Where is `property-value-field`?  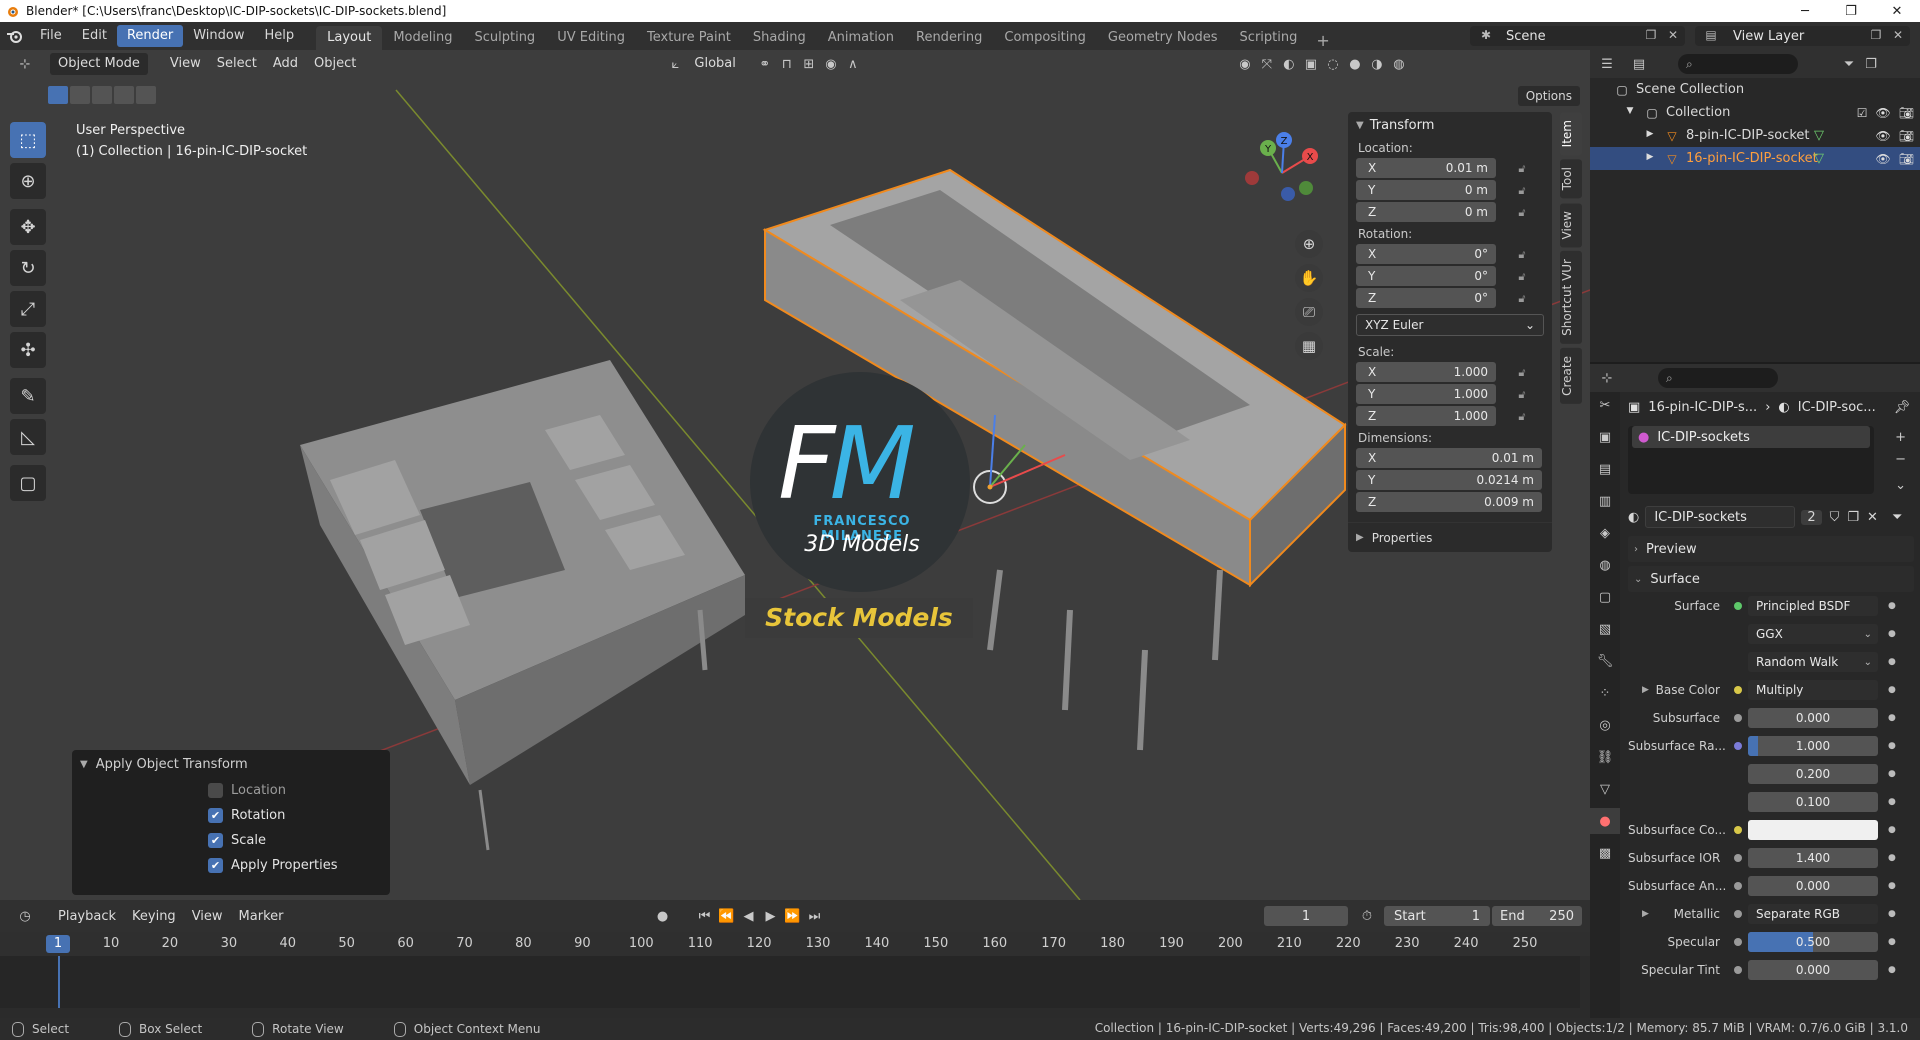
property-value-field is located at coordinates (1813, 830).